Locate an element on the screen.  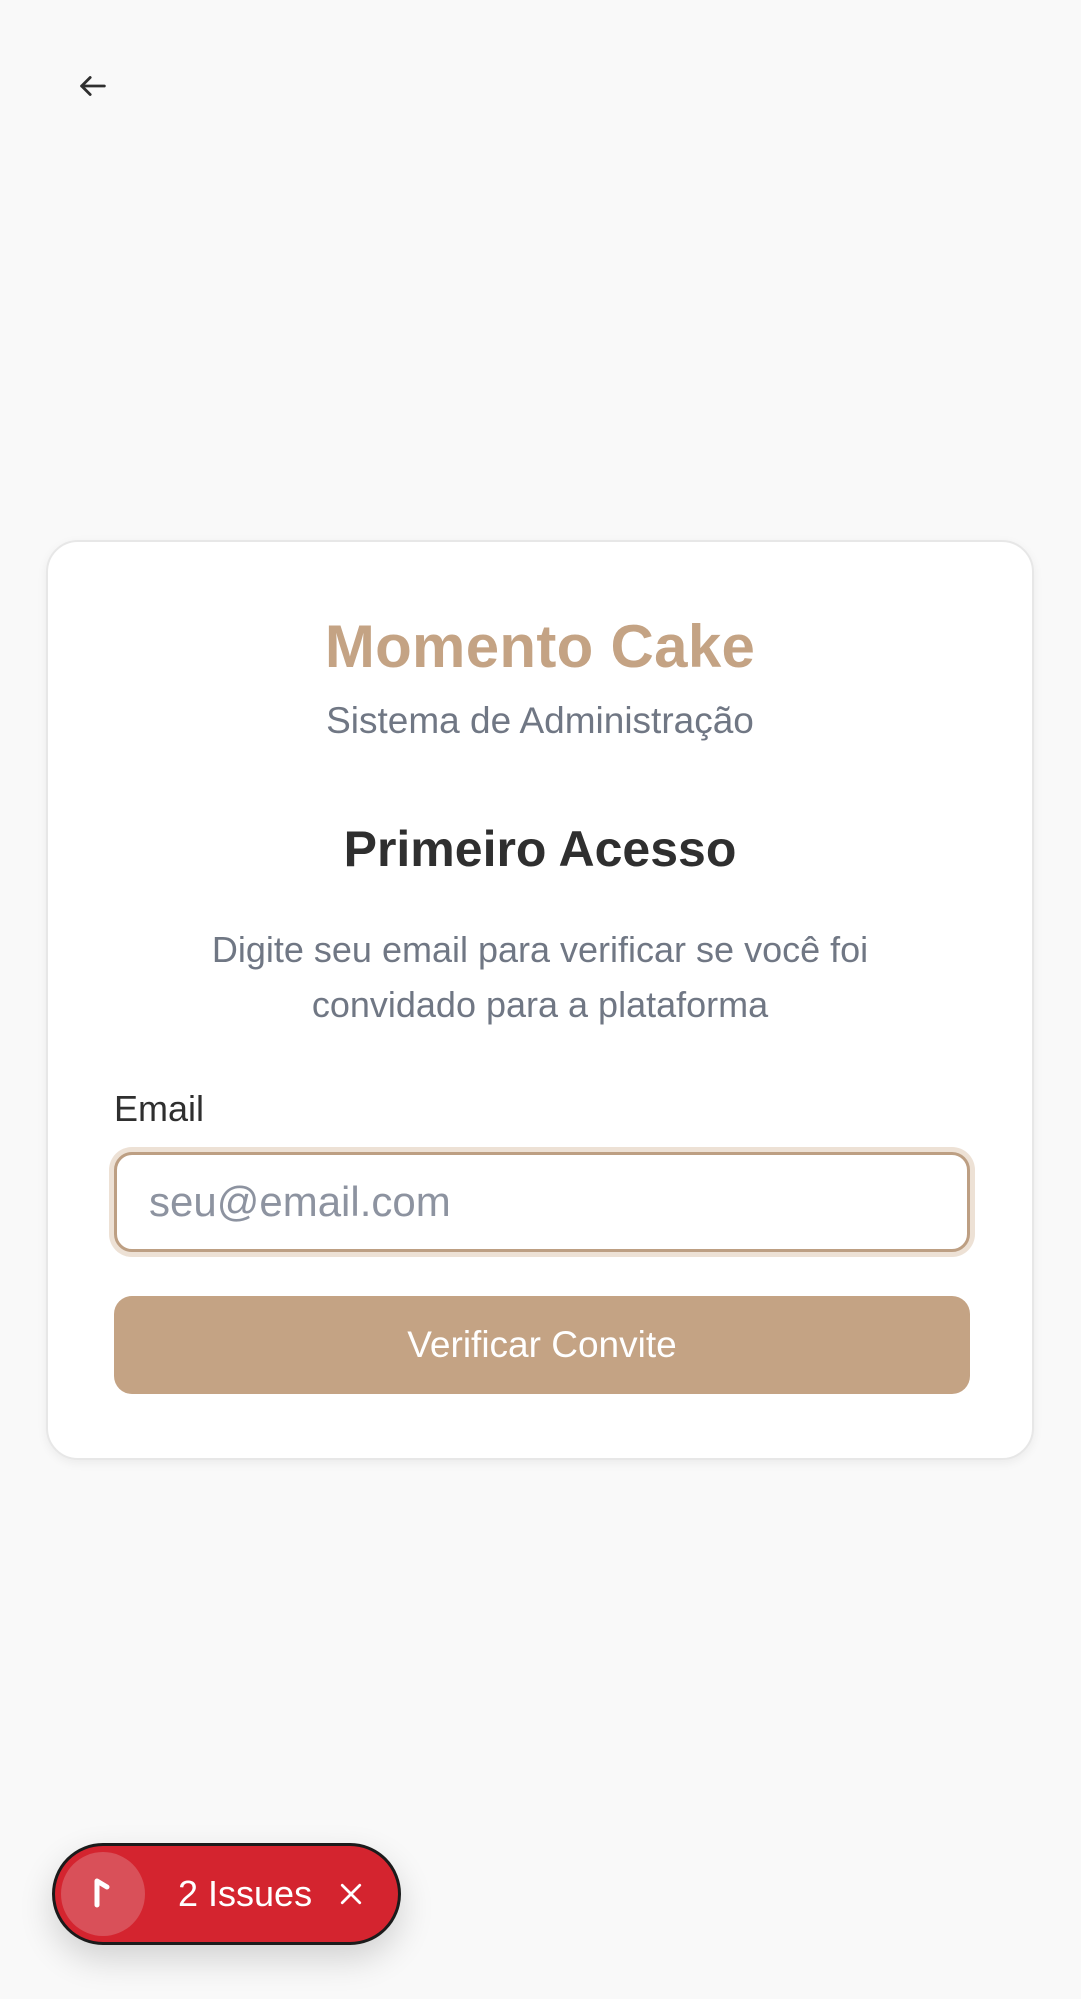
email-label: Email is located at coordinates (159, 1108).